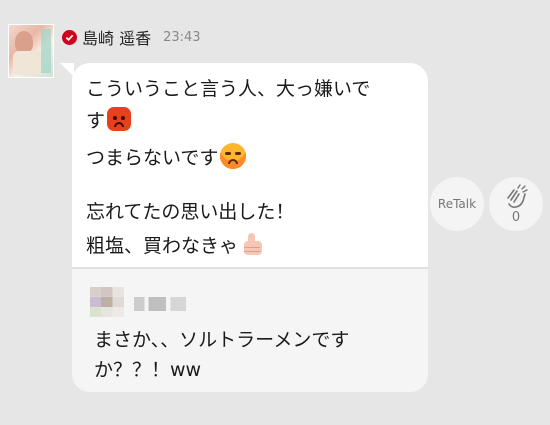 The height and width of the screenshot is (425, 550). I want to click on message-line-with-emoji: す, so click(250, 121).